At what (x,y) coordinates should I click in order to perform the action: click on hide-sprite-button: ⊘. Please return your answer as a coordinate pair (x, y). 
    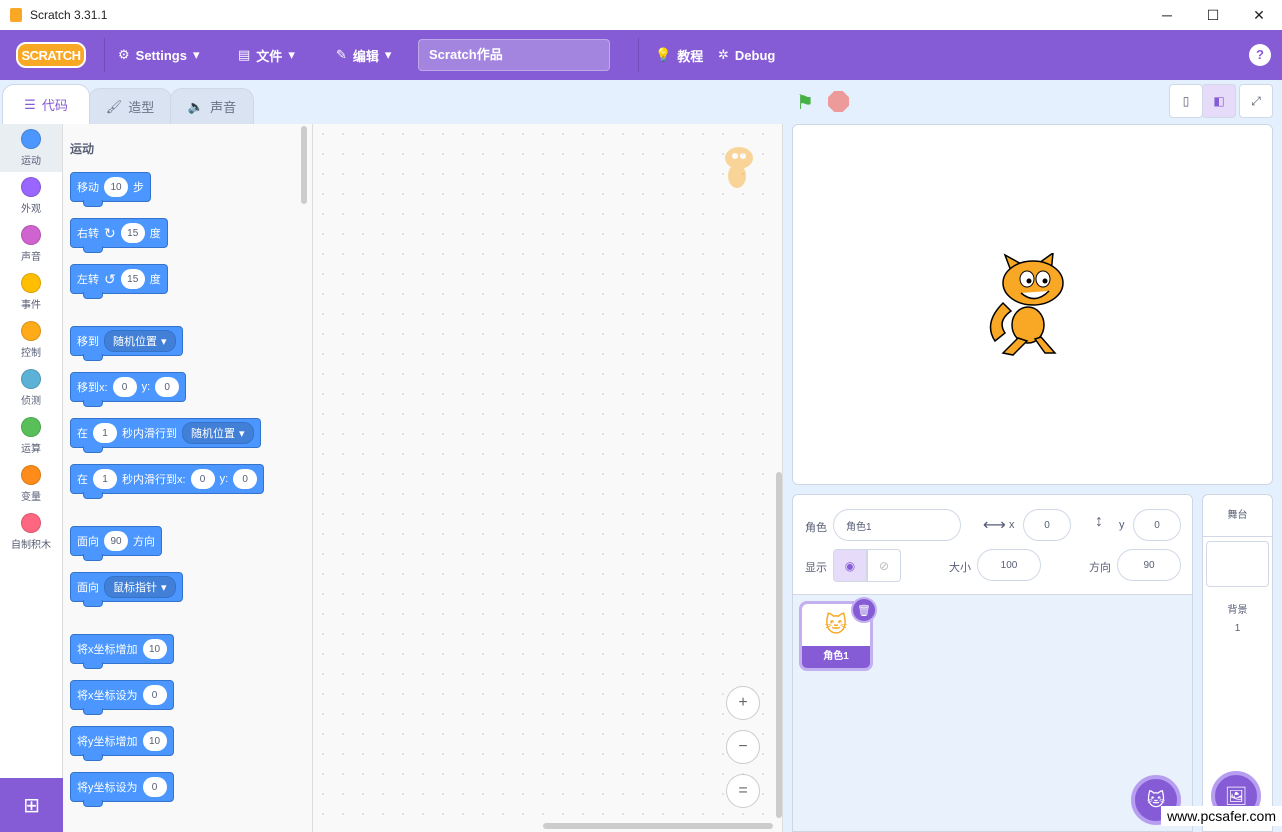
    Looking at the image, I should click on (884, 565).